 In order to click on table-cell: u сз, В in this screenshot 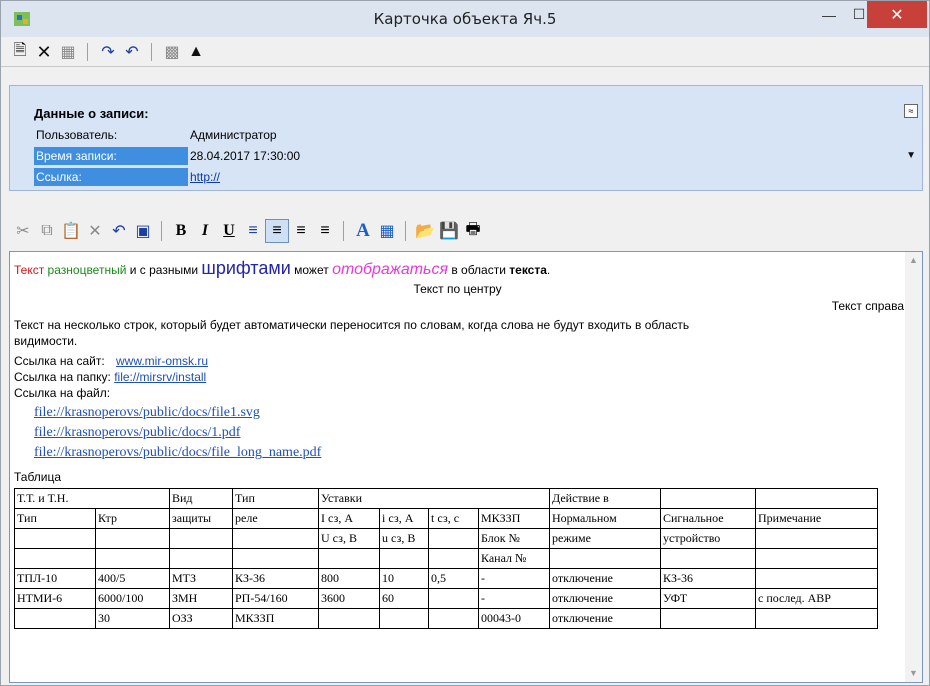, I will do `click(404, 538)`.